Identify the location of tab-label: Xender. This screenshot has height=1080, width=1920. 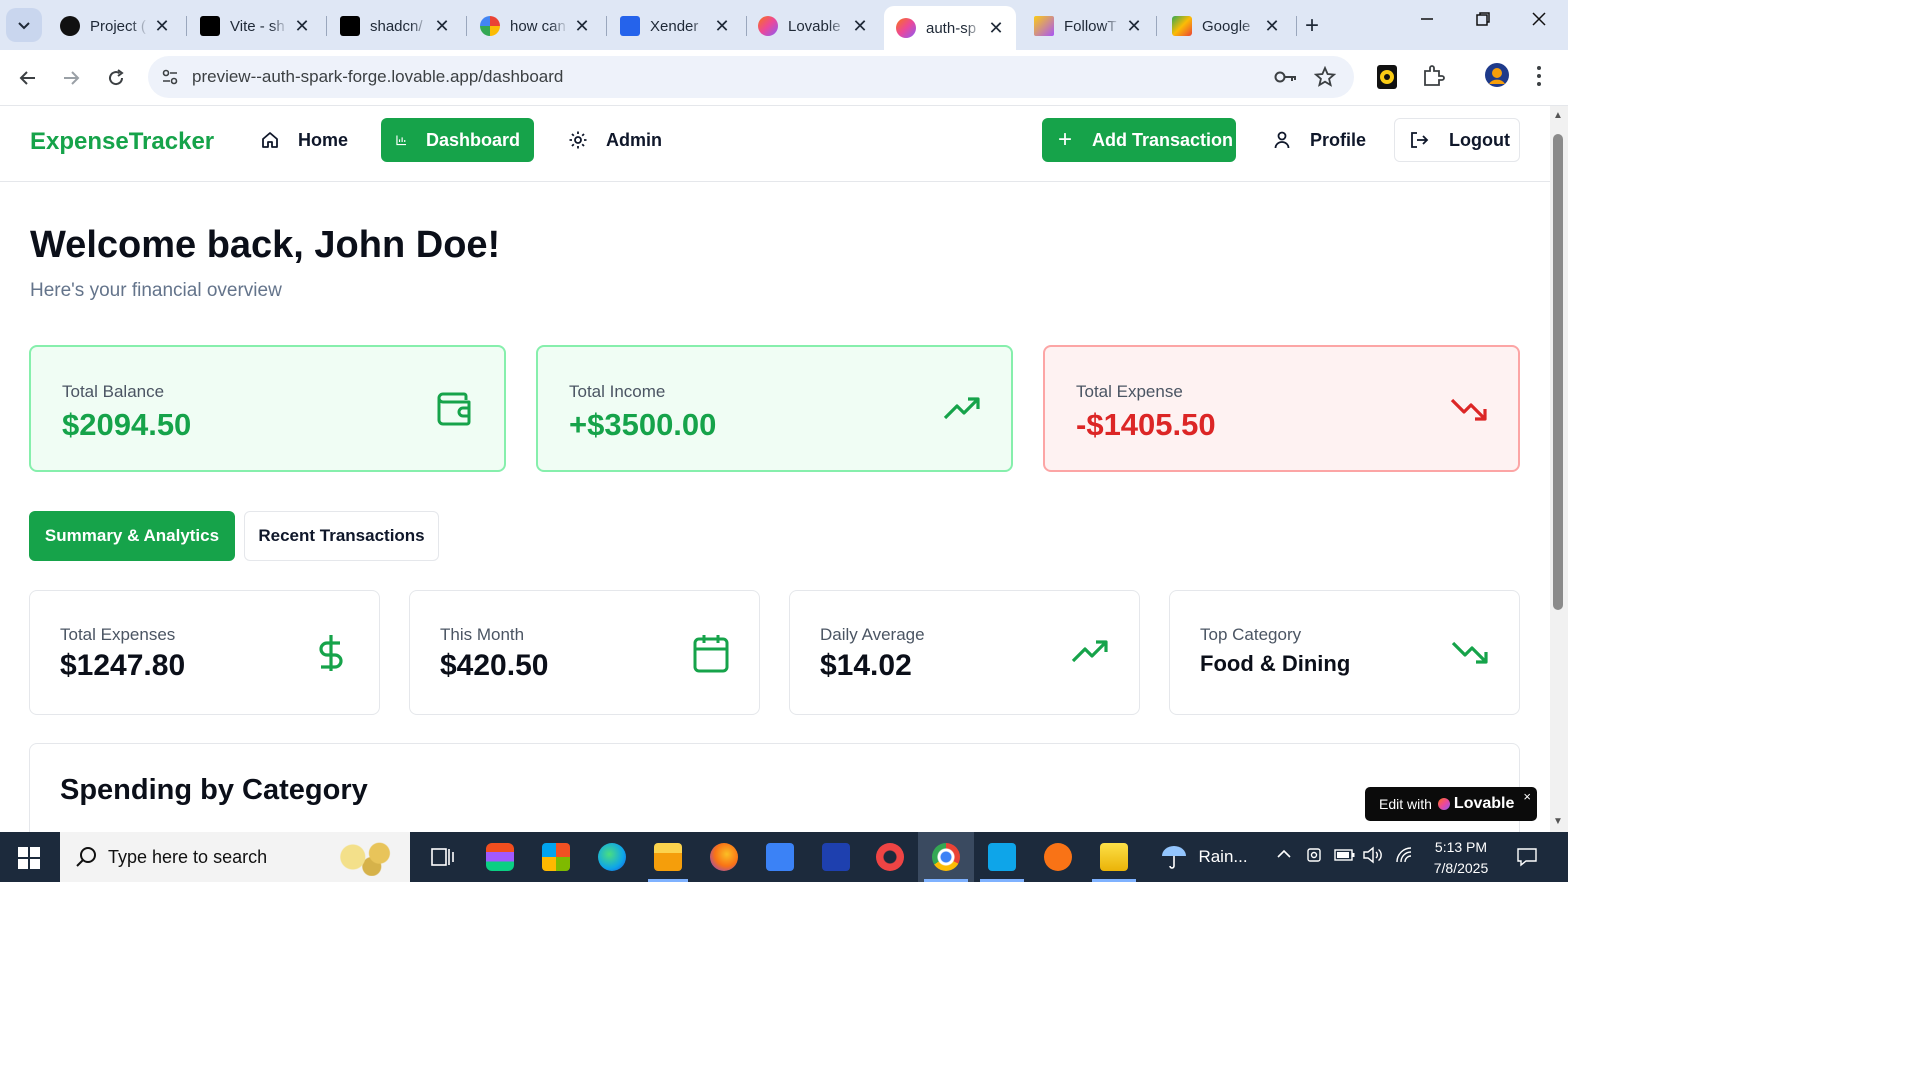
(674, 26).